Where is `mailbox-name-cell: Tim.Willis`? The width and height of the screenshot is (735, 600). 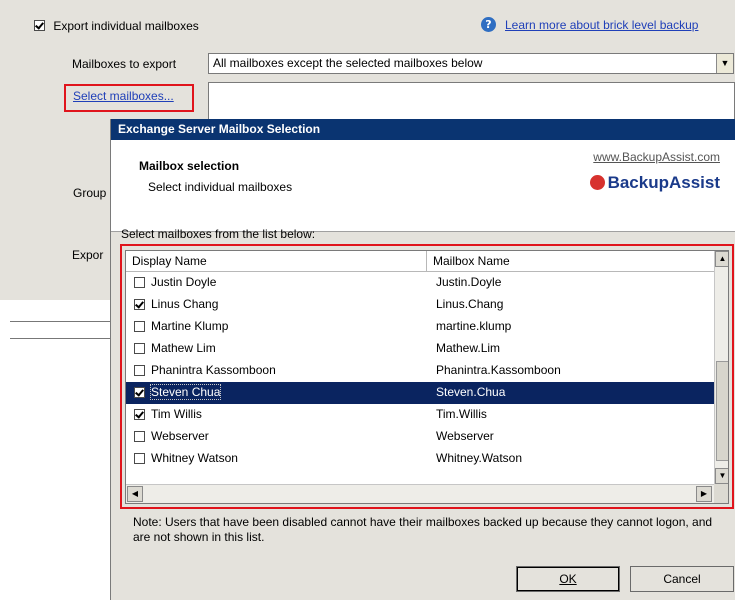
mailbox-name-cell: Tim.Willis is located at coordinates (461, 414).